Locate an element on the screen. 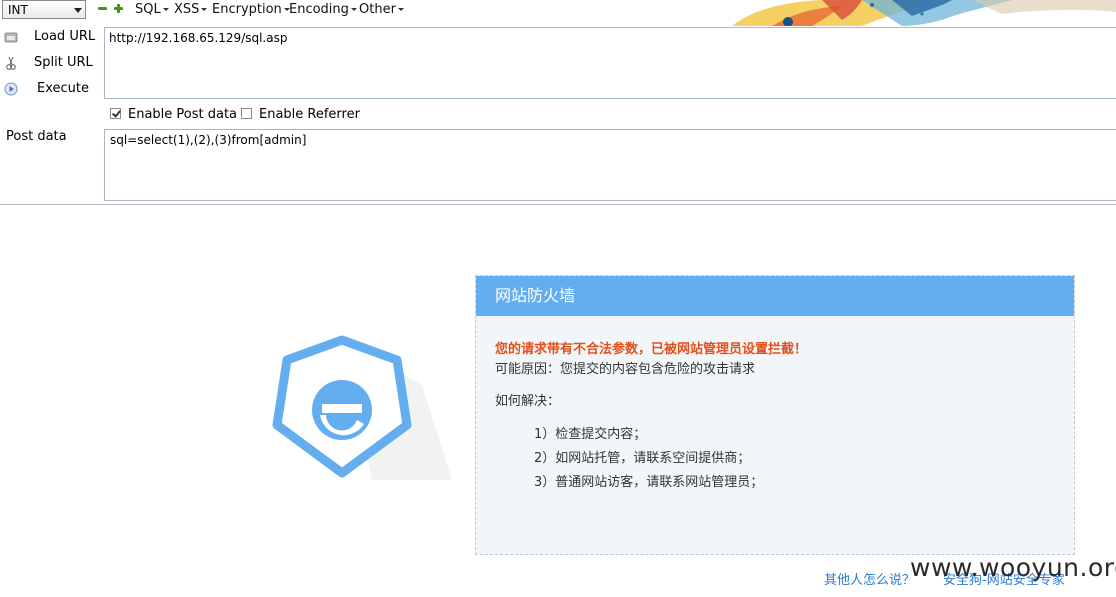 The width and height of the screenshot is (1116, 597). post-data-input: sql=select(1),(2),(3)from[admin] is located at coordinates (610, 165).